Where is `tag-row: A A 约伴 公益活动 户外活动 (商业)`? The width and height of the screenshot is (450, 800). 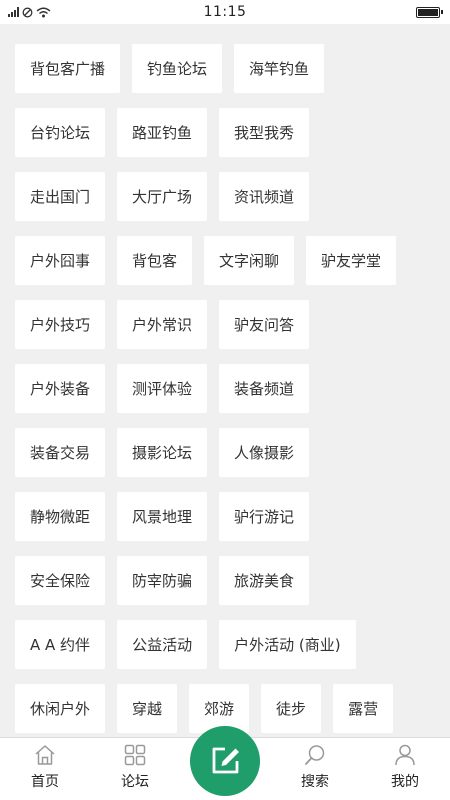 tag-row: A A 约伴 公益活动 户外活动 (商业) is located at coordinates (232, 644).